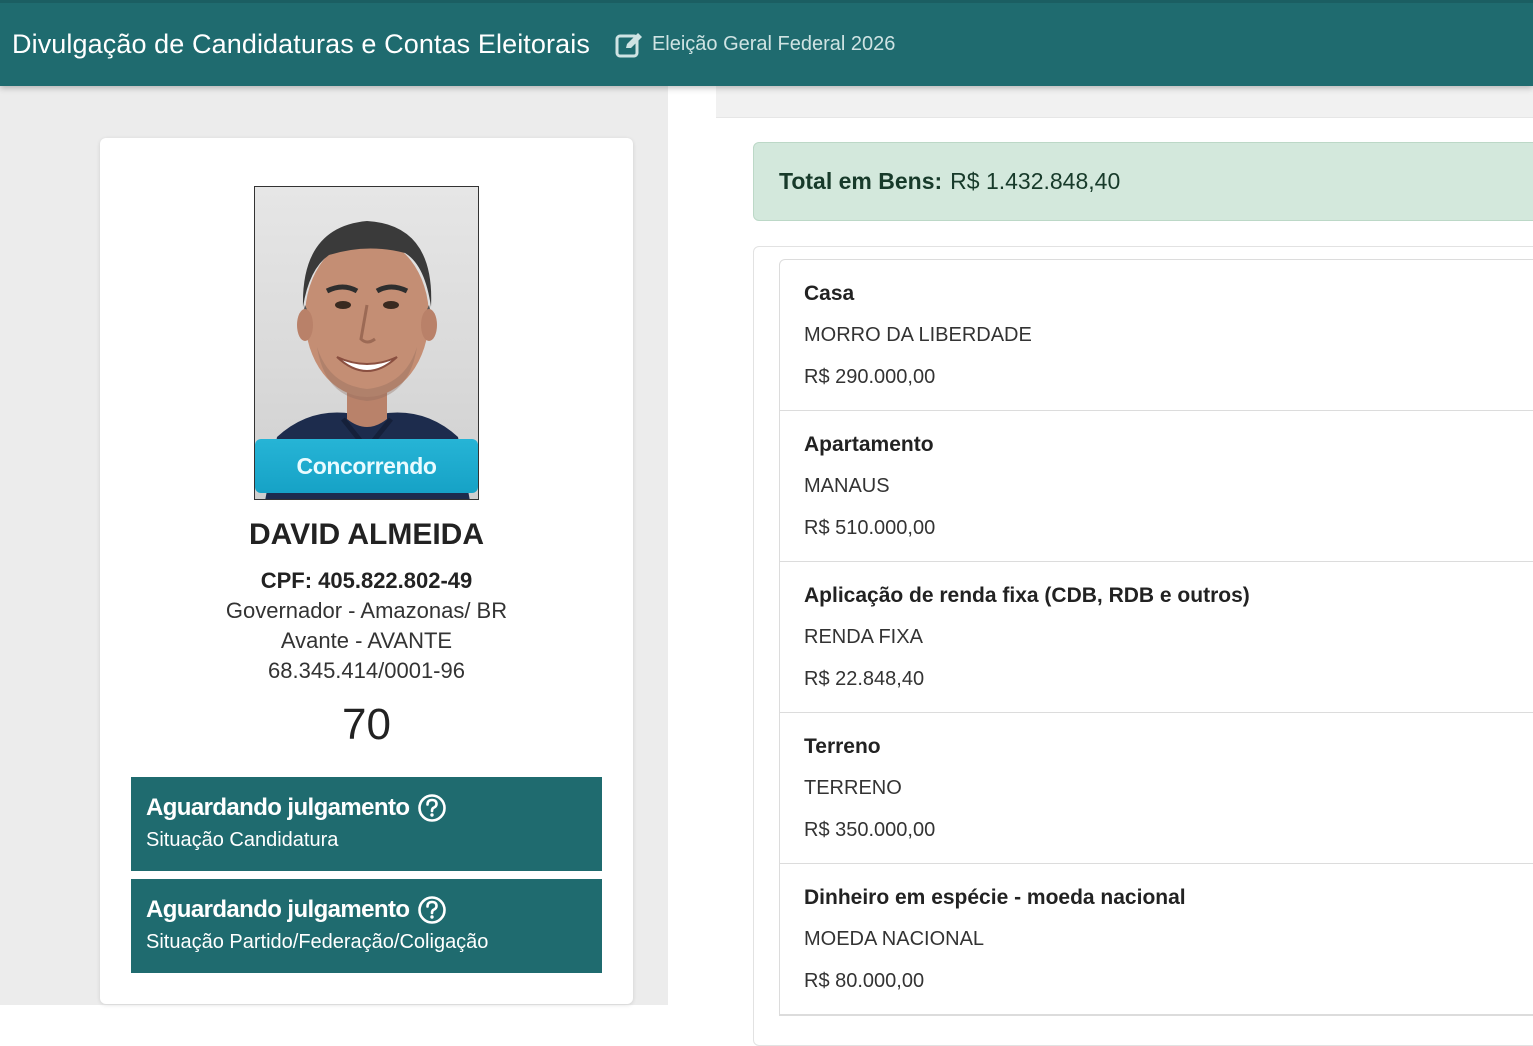  I want to click on asset-type: Dinheiro em espécie - moeda nacional, so click(995, 897).